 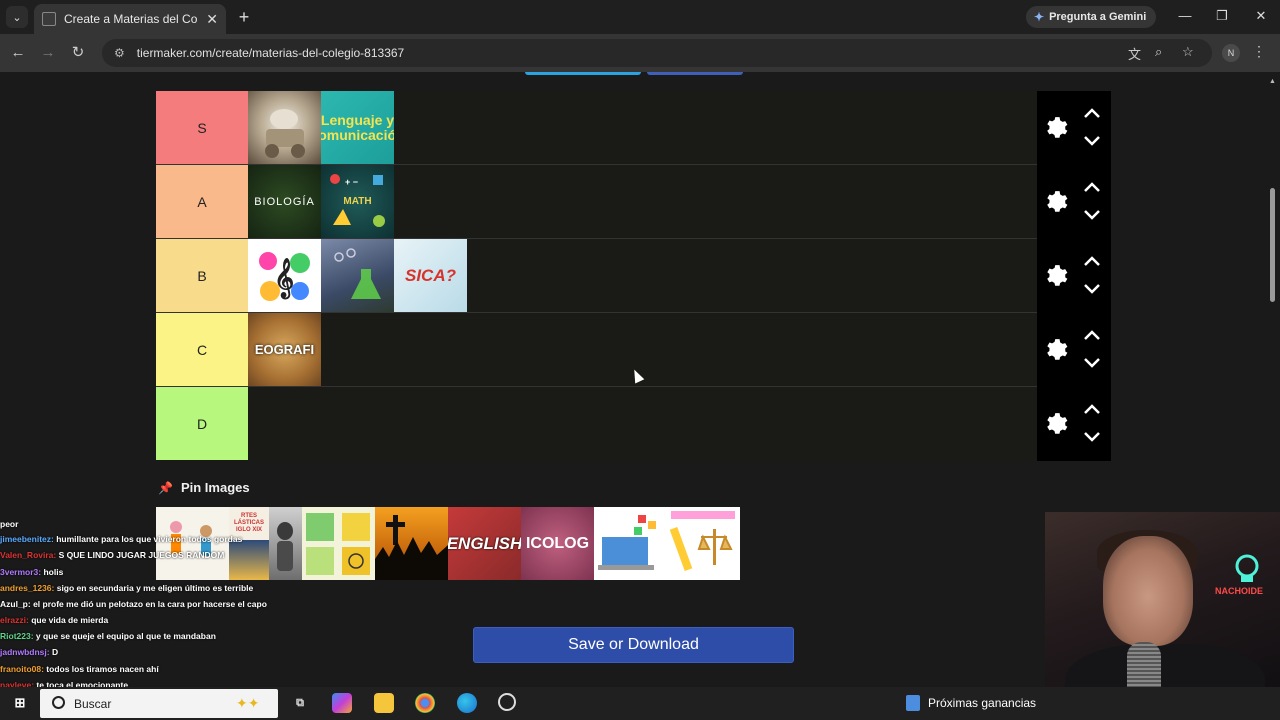 I want to click on pool-tile-english-text: ENGLISH, so click(x=484, y=543).